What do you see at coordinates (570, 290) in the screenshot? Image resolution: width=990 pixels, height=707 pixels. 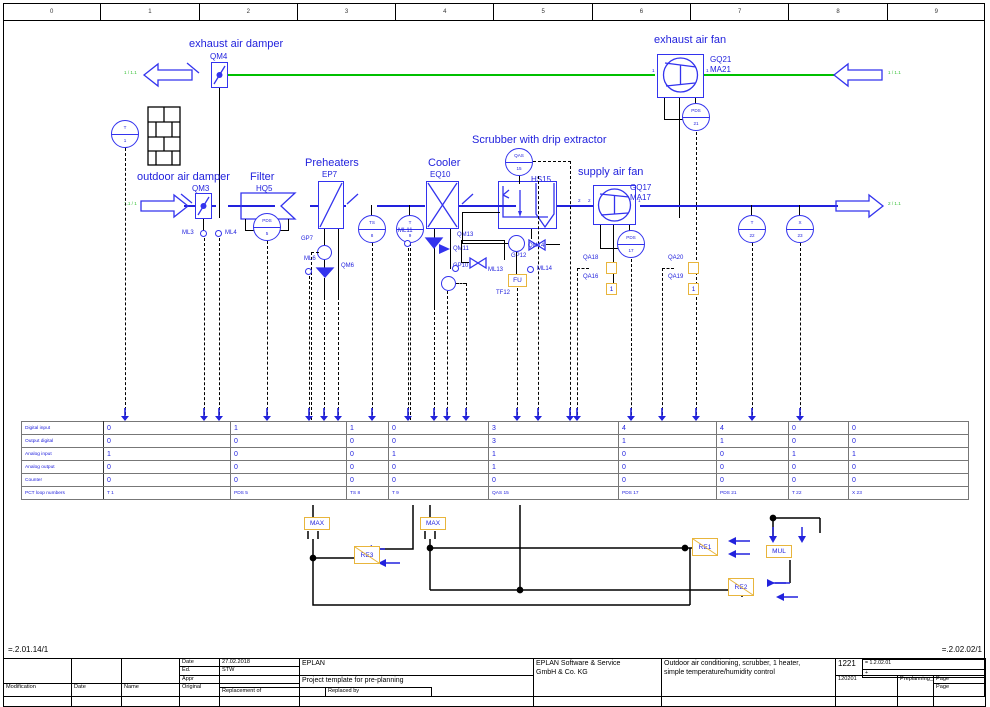 I see `hs15-dashed-signal` at bounding box center [570, 290].